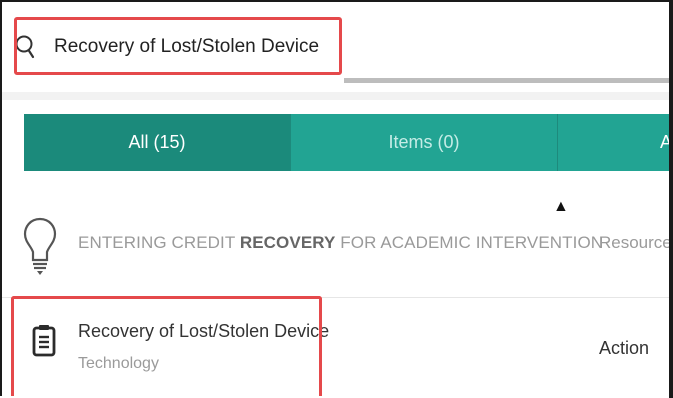 The width and height of the screenshot is (673, 398). What do you see at coordinates (287, 242) in the screenshot?
I see `result-title-match: RECOVERY` at bounding box center [287, 242].